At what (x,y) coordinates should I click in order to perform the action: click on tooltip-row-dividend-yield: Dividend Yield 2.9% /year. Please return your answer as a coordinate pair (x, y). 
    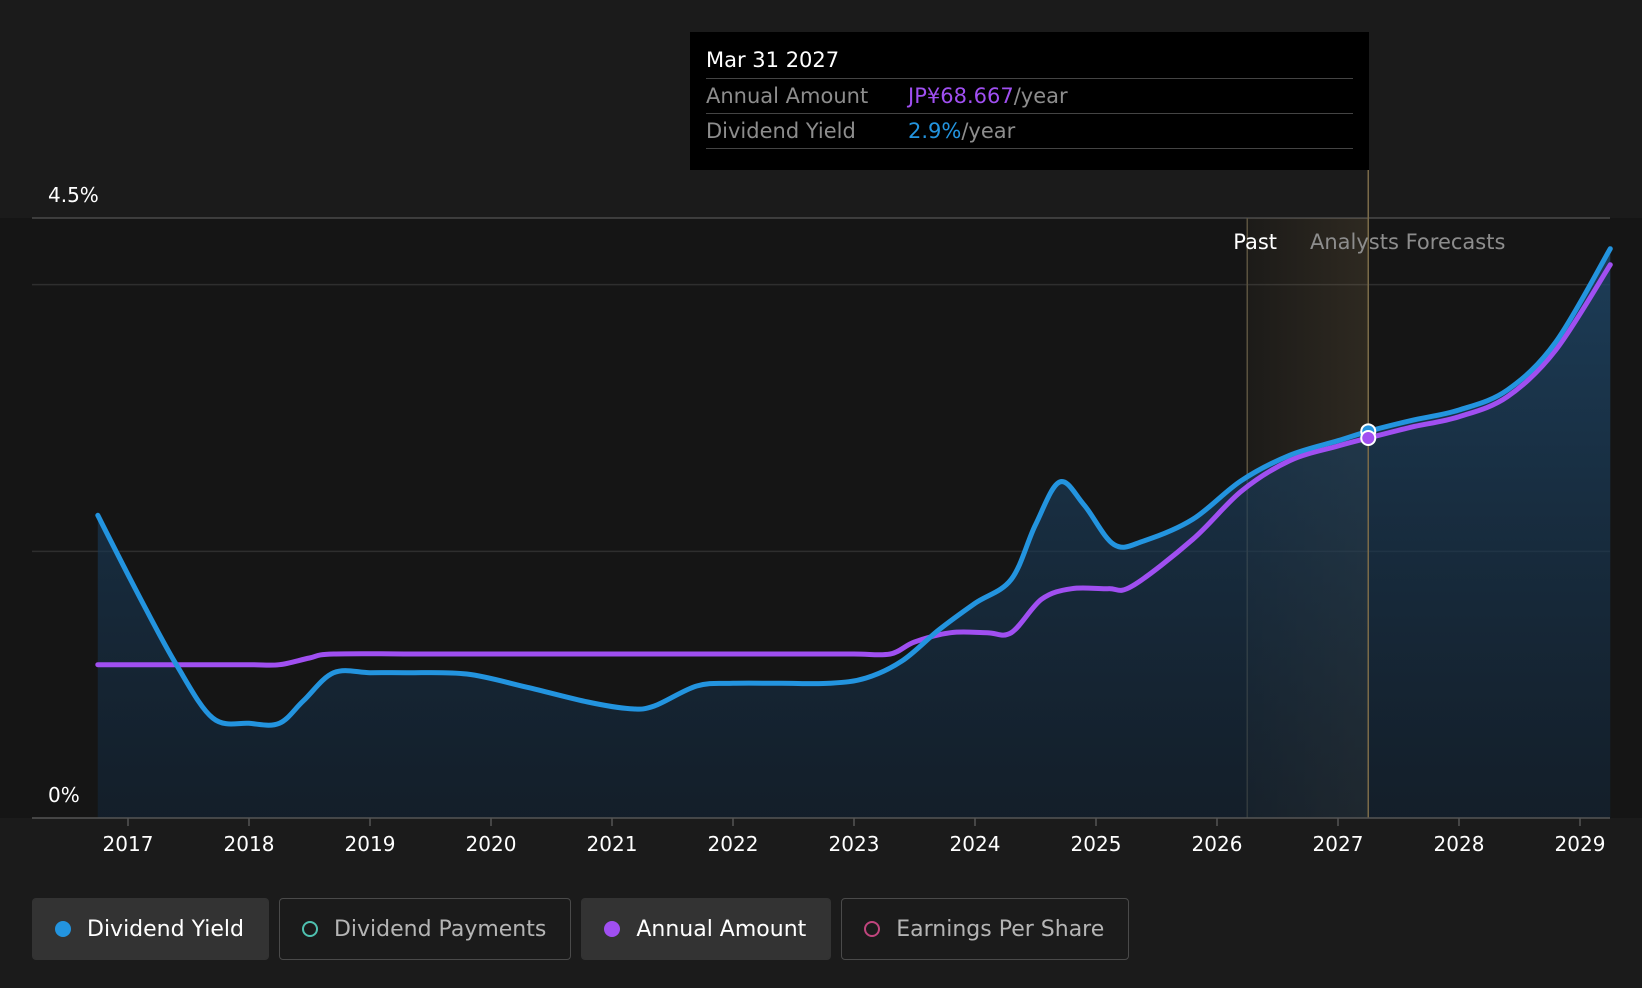
    Looking at the image, I should click on (1029, 131).